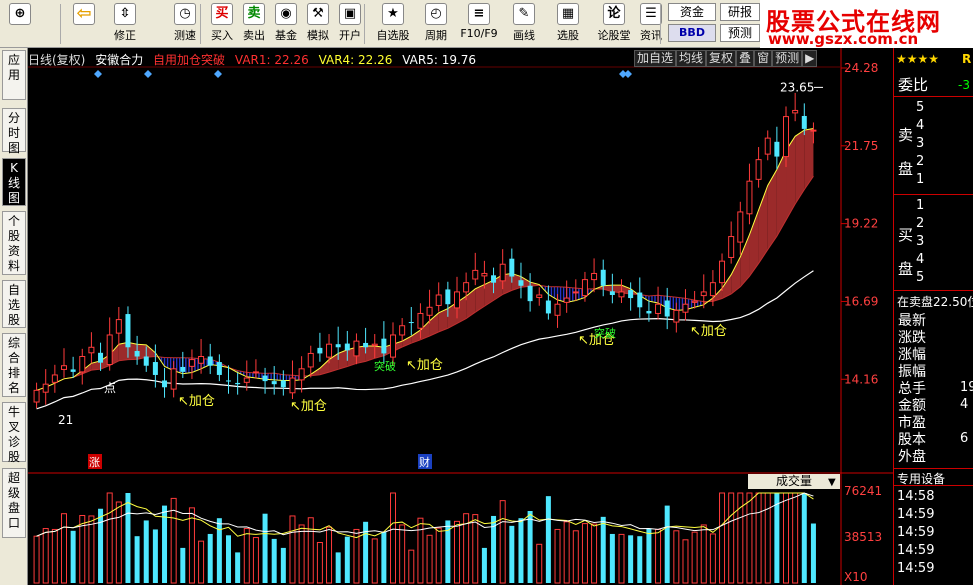  I want to click on logo-icon: ⊕, so click(20, 14).